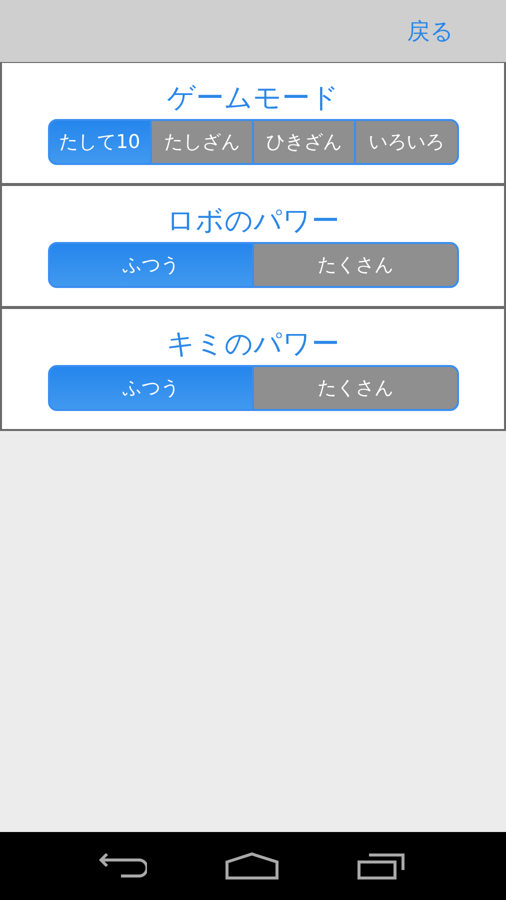  What do you see at coordinates (253, 98) in the screenshot?
I see `section-title: ゲームモード` at bounding box center [253, 98].